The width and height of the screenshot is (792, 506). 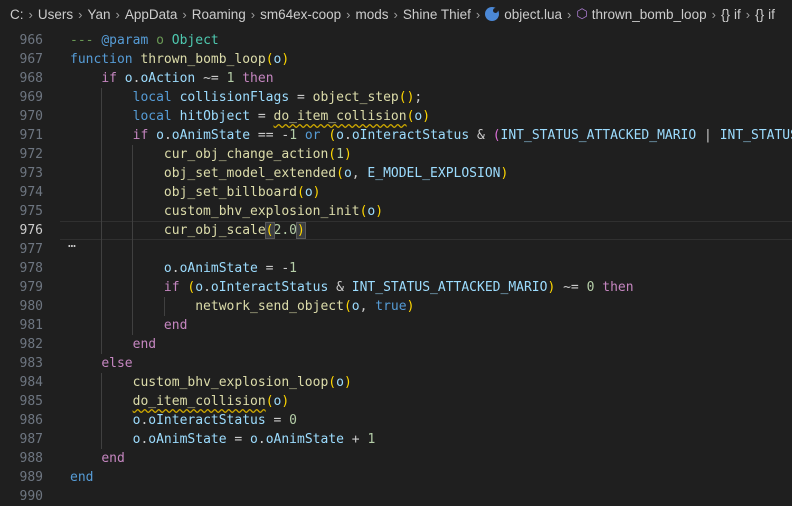 I want to click on code-token: hitObject, so click(x=215, y=116).